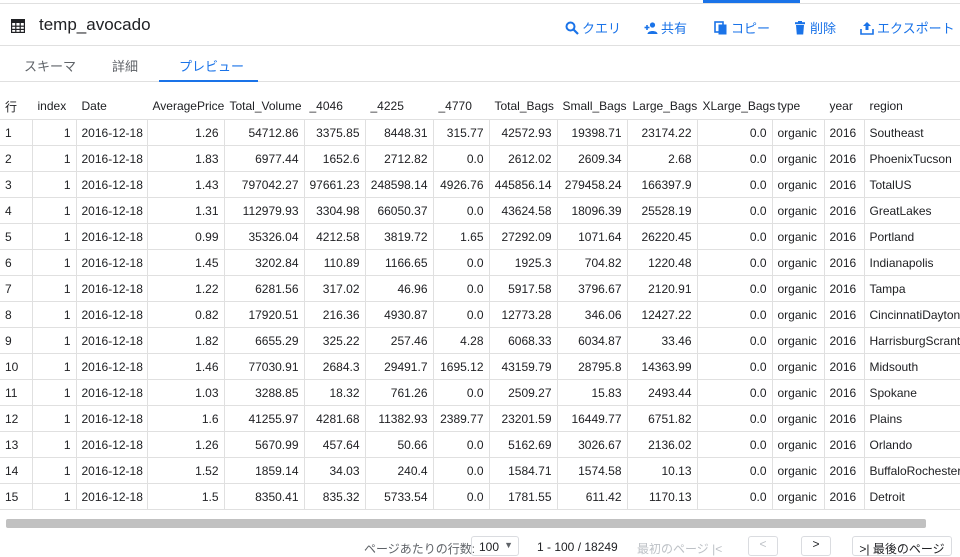 The width and height of the screenshot is (960, 557). I want to click on horizontal-scrollbar, so click(466, 523).